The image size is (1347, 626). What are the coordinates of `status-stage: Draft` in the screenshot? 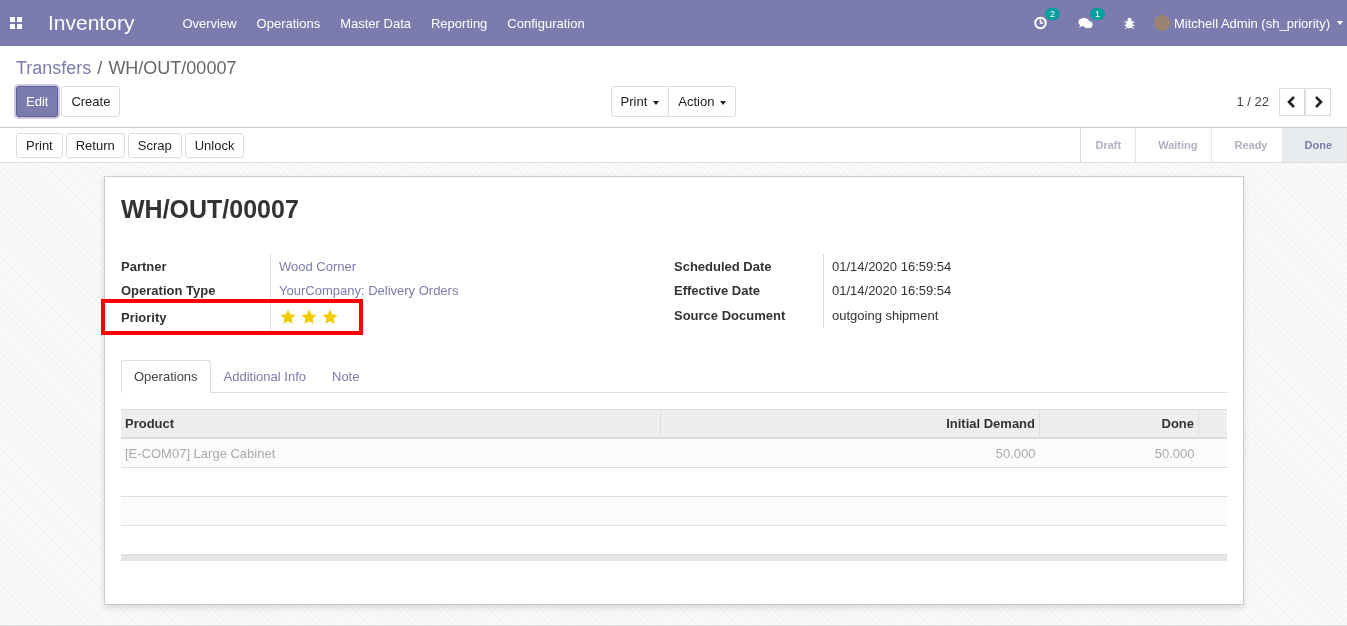 It's located at (1109, 145).